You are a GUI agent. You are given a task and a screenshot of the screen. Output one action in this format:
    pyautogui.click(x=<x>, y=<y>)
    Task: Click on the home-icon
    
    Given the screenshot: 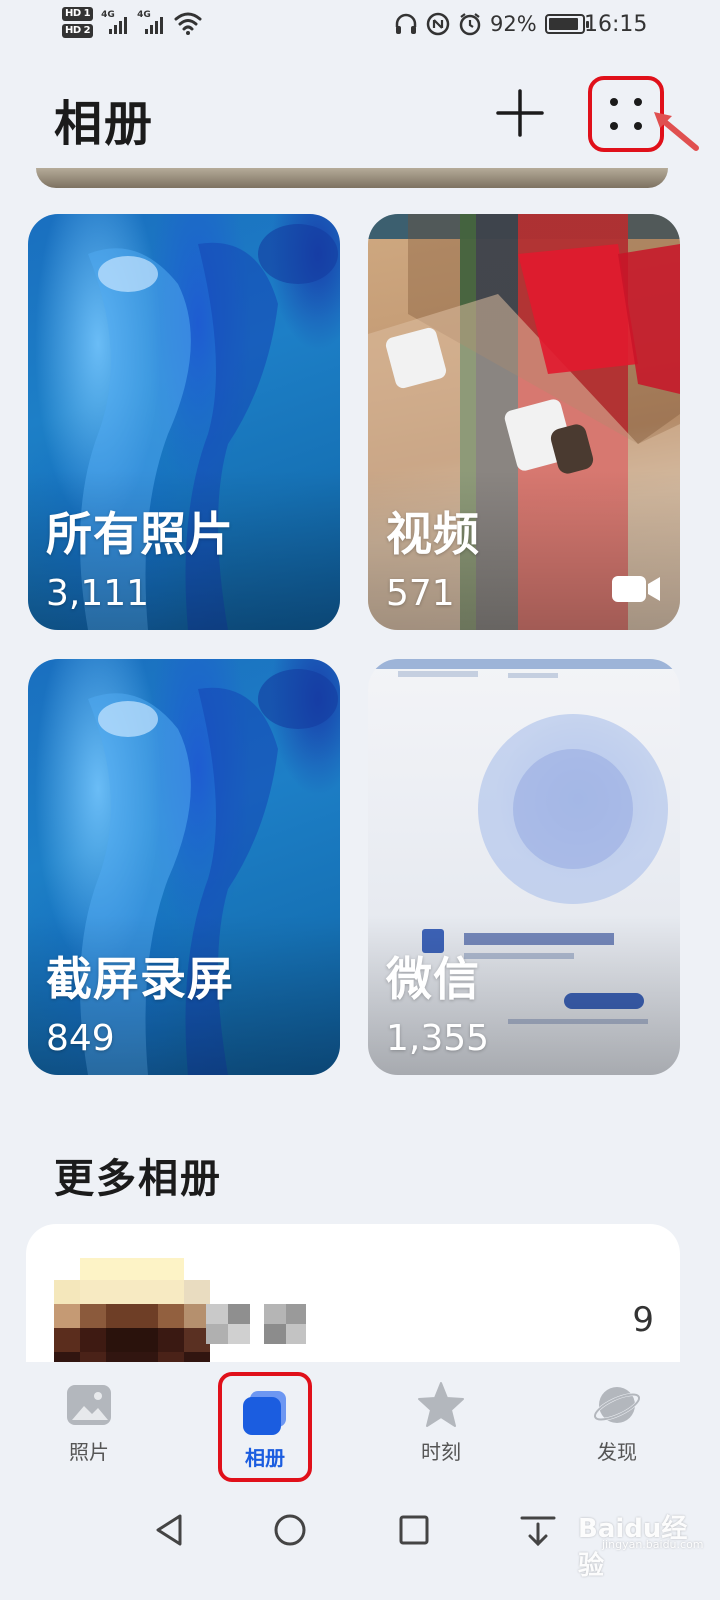 What is the action you would take?
    pyautogui.click(x=290, y=1530)
    